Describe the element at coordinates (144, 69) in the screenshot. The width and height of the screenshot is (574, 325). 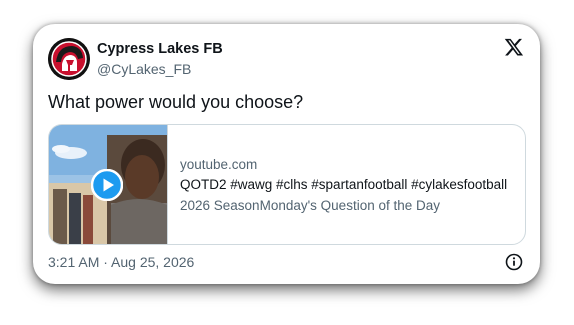
I see `user-handle: @CyLakes_FB` at that location.